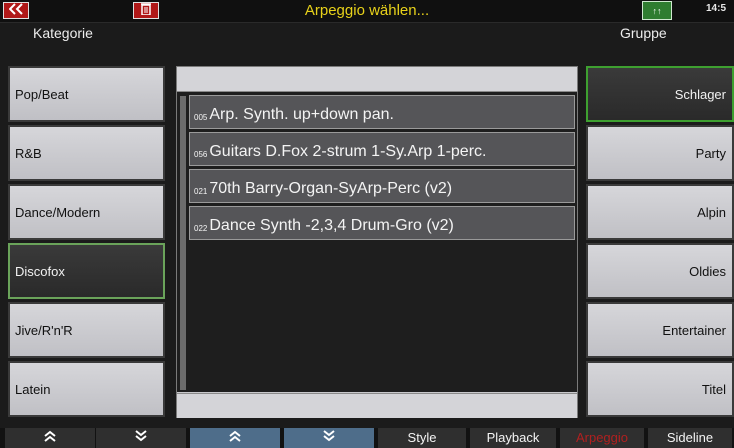 The height and width of the screenshot is (448, 734). Describe the element at coordinates (63, 33) in the screenshot. I see `category-header: Kategorie` at that location.